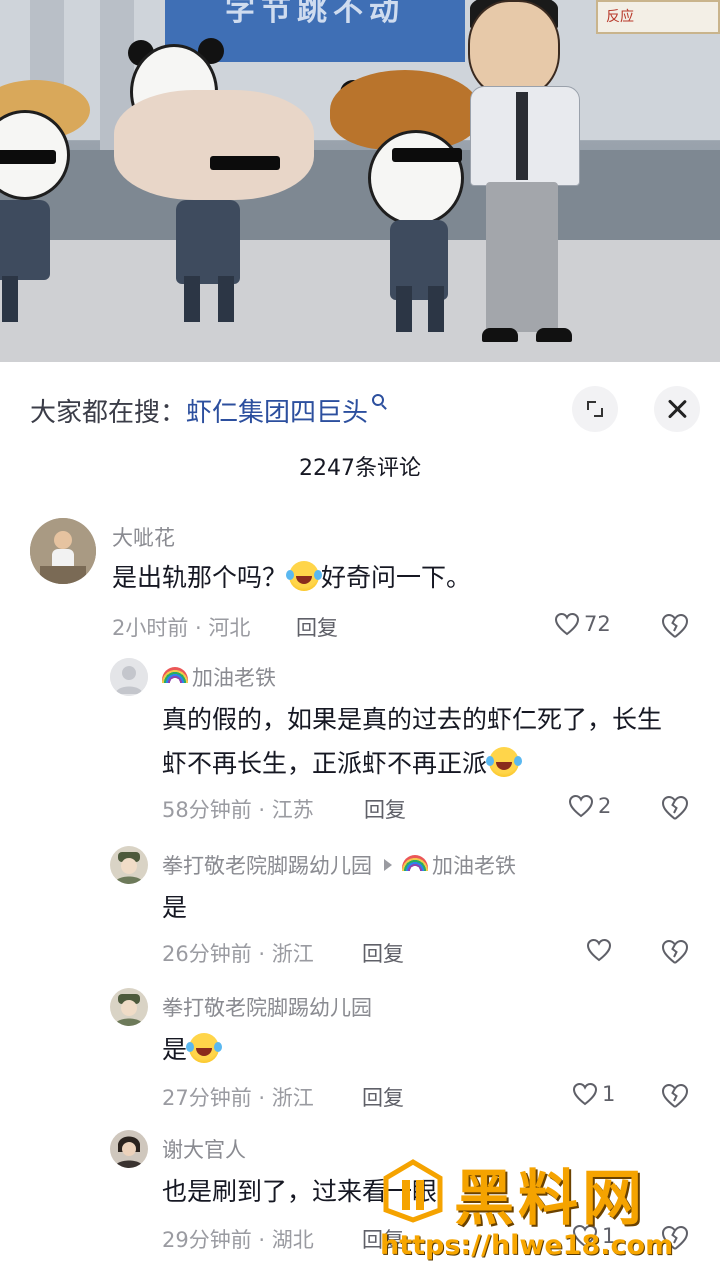 The height and width of the screenshot is (1280, 720). I want to click on reply-to-username: 加油老铁, so click(474, 865).